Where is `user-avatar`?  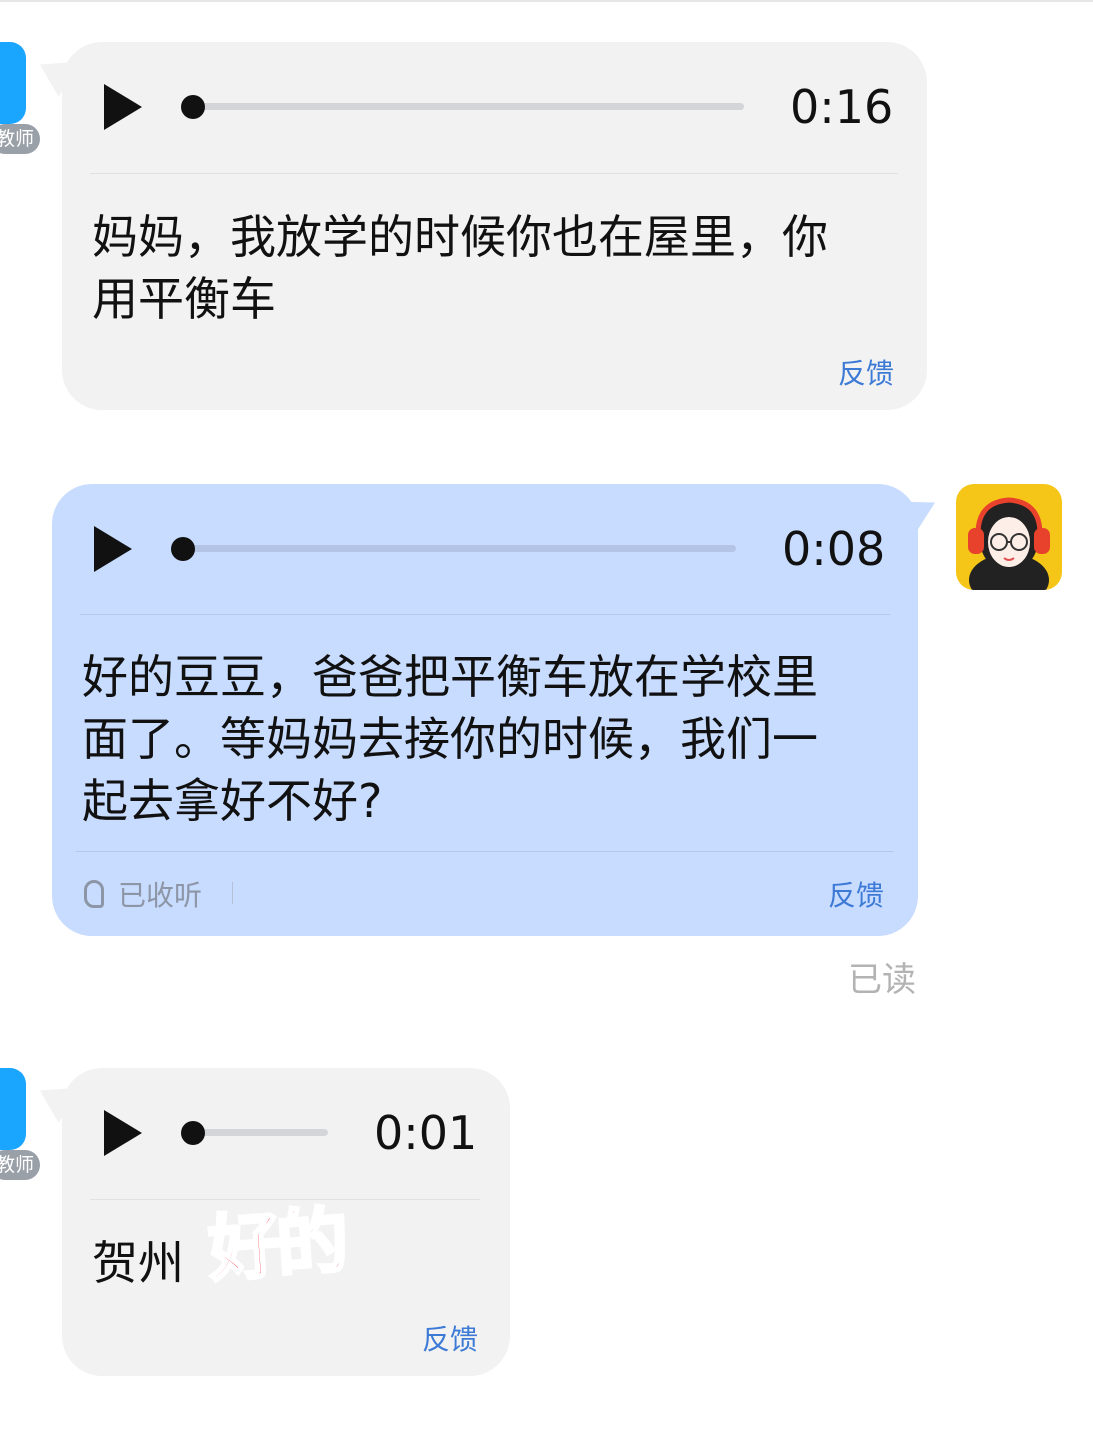
user-avatar is located at coordinates (1009, 537).